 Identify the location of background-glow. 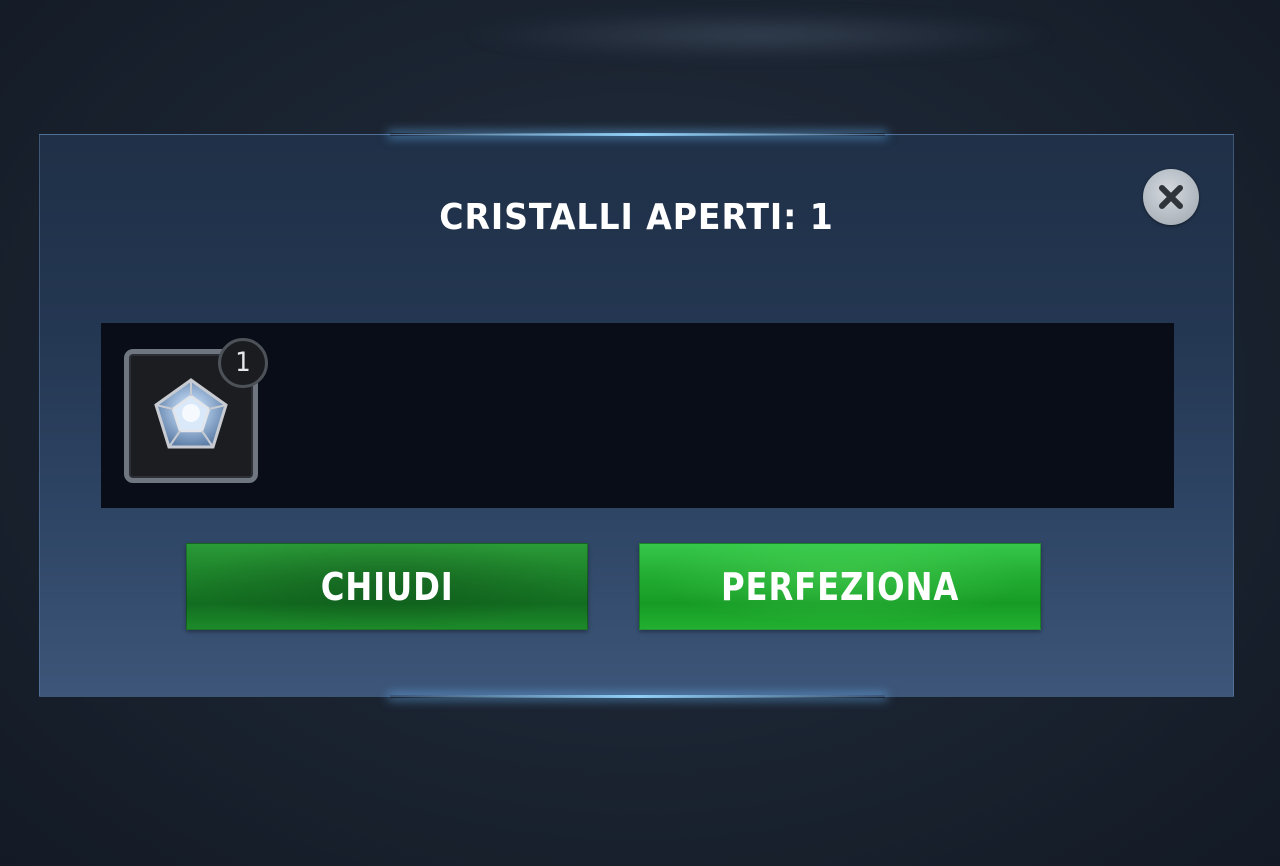
(760, 35).